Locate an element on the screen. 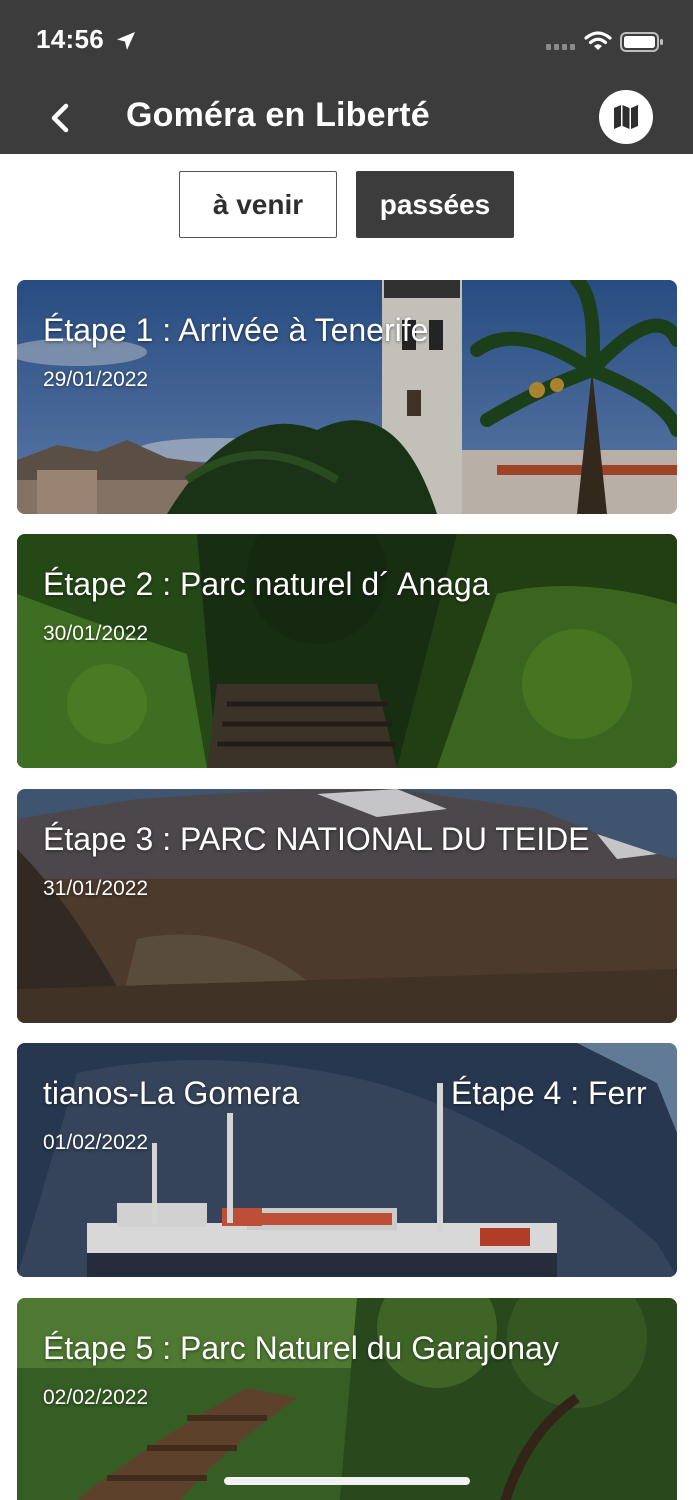 The height and width of the screenshot is (1500, 693). map-button is located at coordinates (626, 117).